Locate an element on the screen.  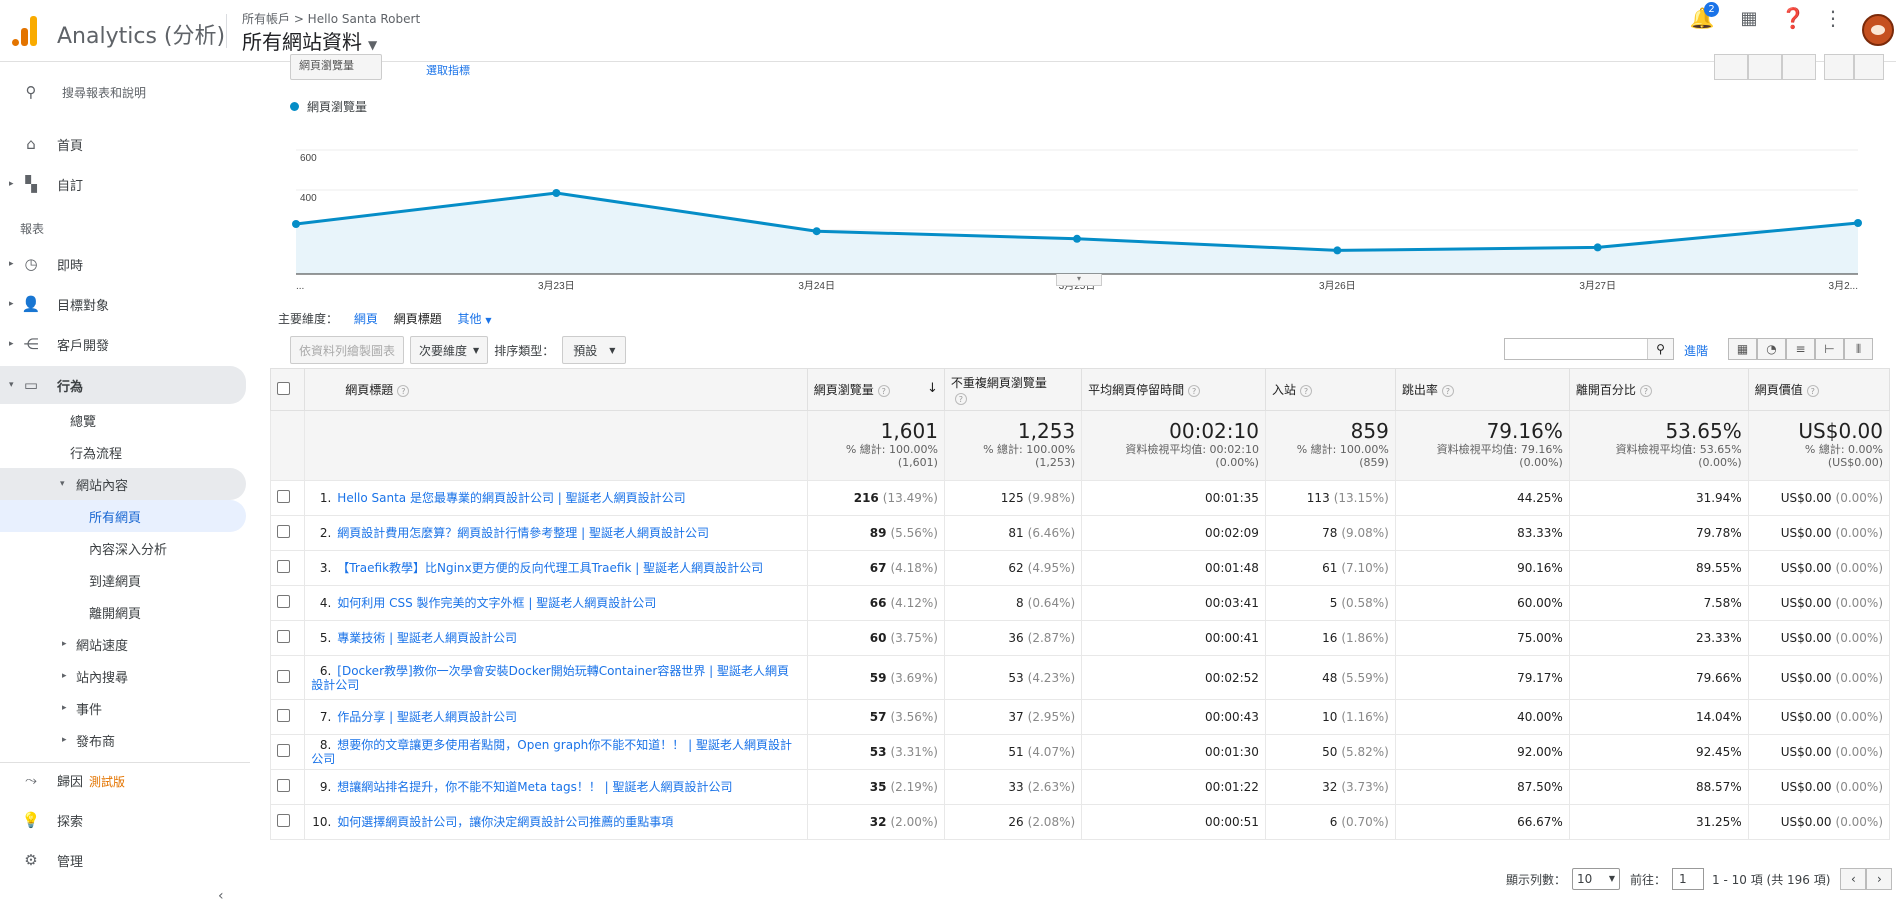
granularity-day-button is located at coordinates (1731, 67).